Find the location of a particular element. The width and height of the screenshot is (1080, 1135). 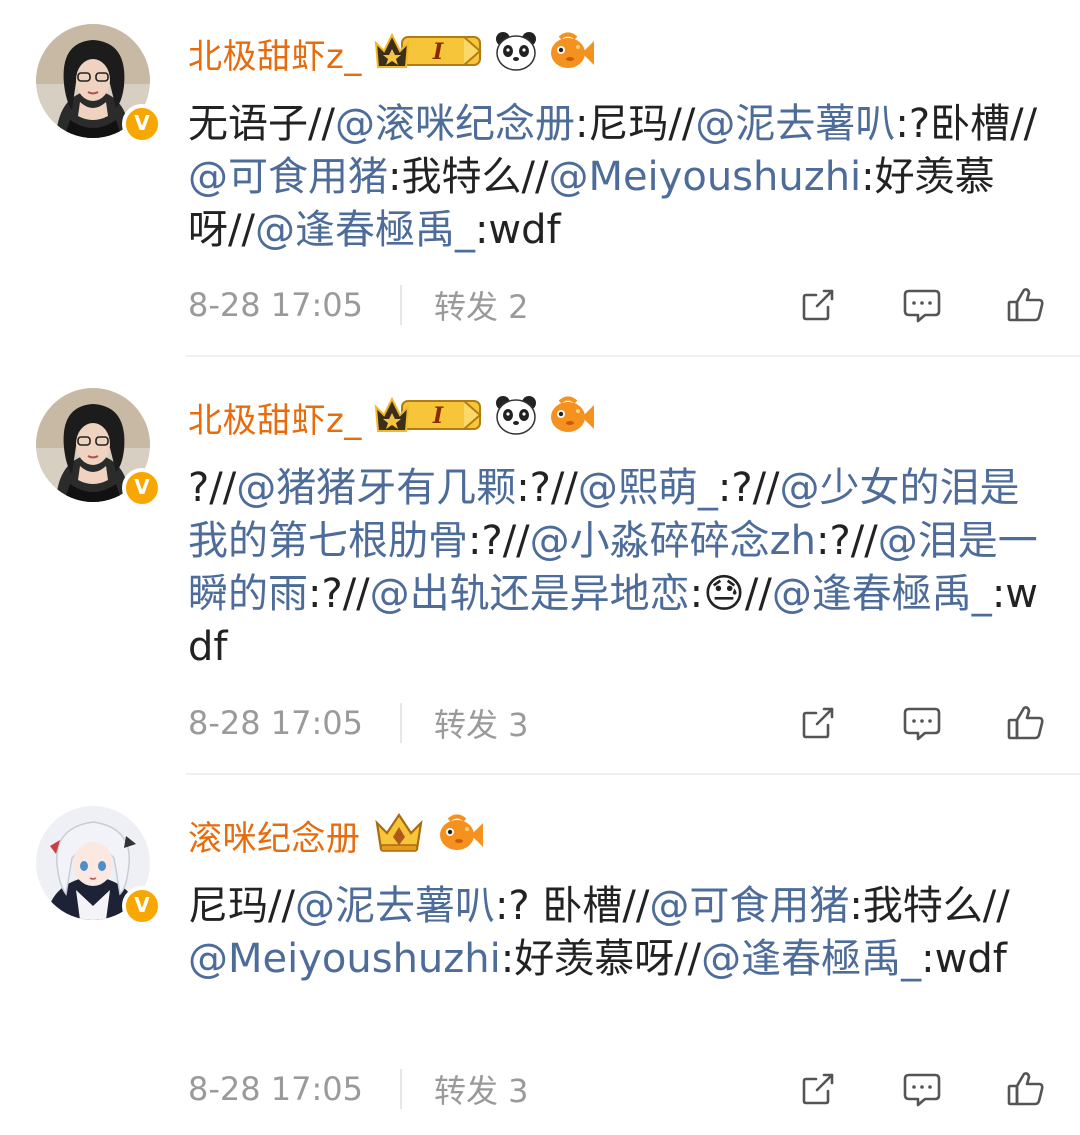

mention-link: @小淼碎碎念zh is located at coordinates (673, 541).